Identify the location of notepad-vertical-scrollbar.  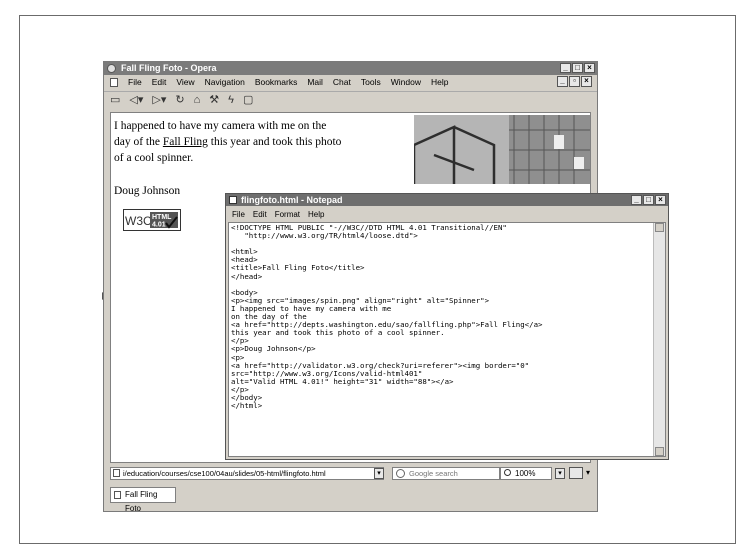
(659, 339).